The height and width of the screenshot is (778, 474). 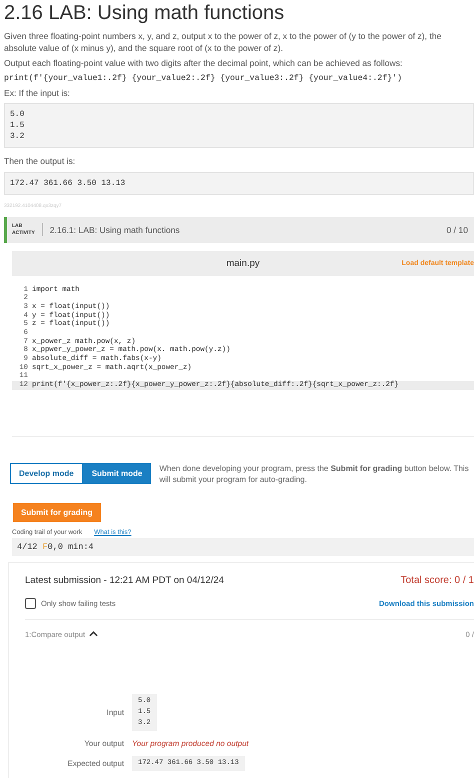 What do you see at coordinates (117, 473) in the screenshot?
I see `mode-tab: Submit mode` at bounding box center [117, 473].